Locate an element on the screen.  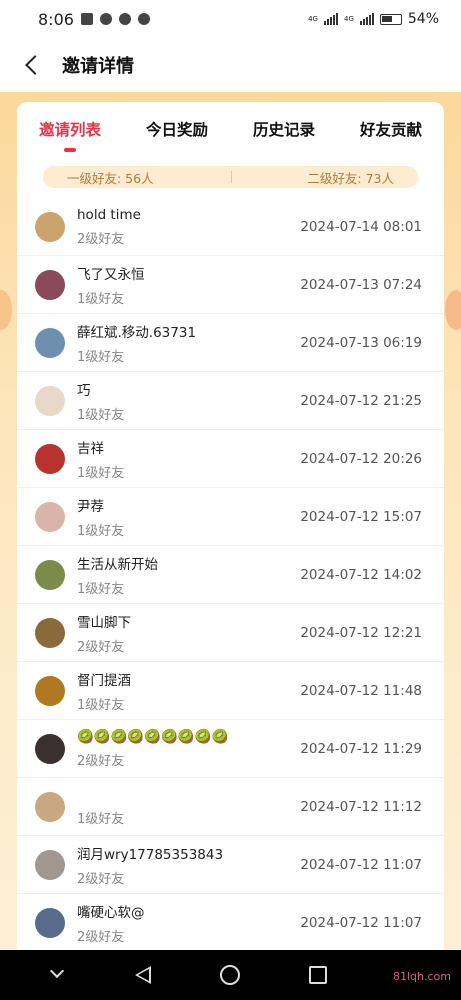
tab-friend-contribution: 好友贡献 is located at coordinates (391, 129).